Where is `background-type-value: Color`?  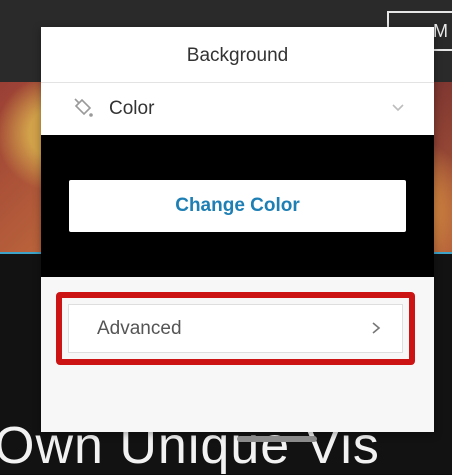 background-type-value: Color is located at coordinates (132, 108).